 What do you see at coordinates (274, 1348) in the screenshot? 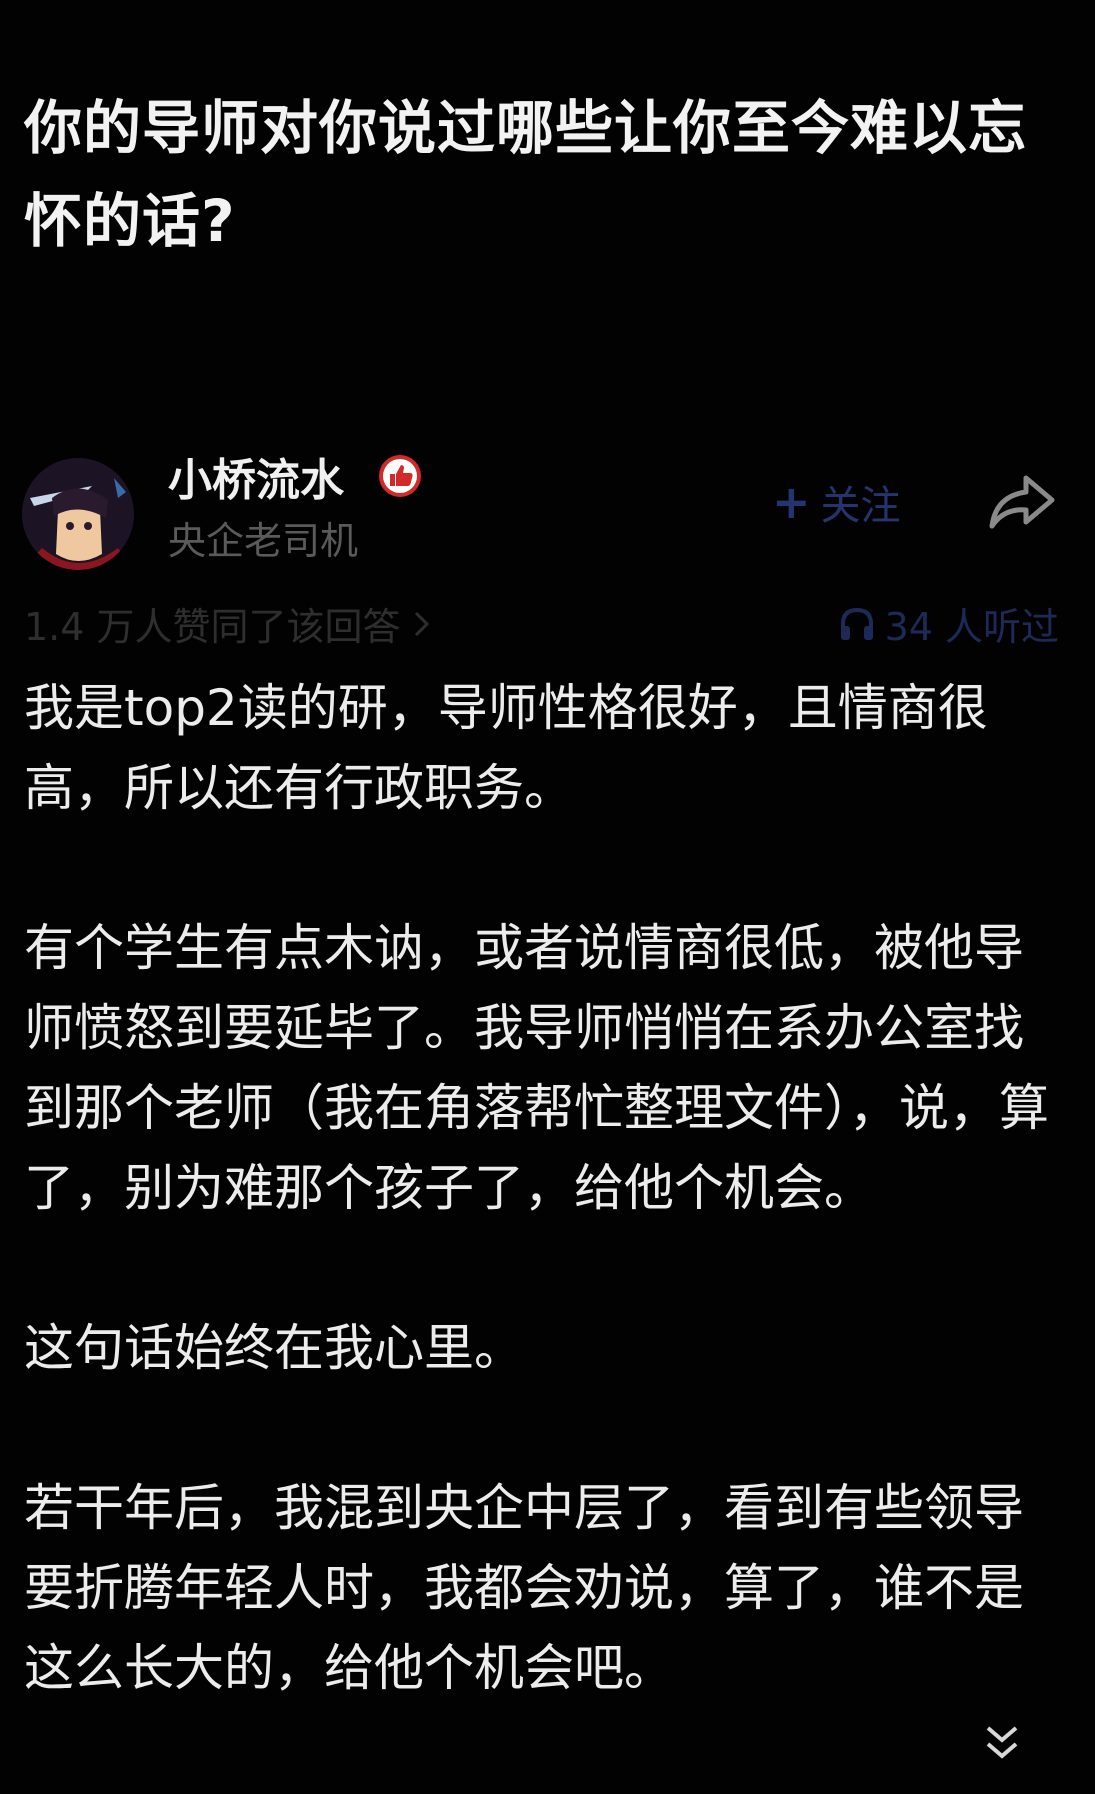
I see `answer-paragraph: 这句话始终在我心里。` at bounding box center [274, 1348].